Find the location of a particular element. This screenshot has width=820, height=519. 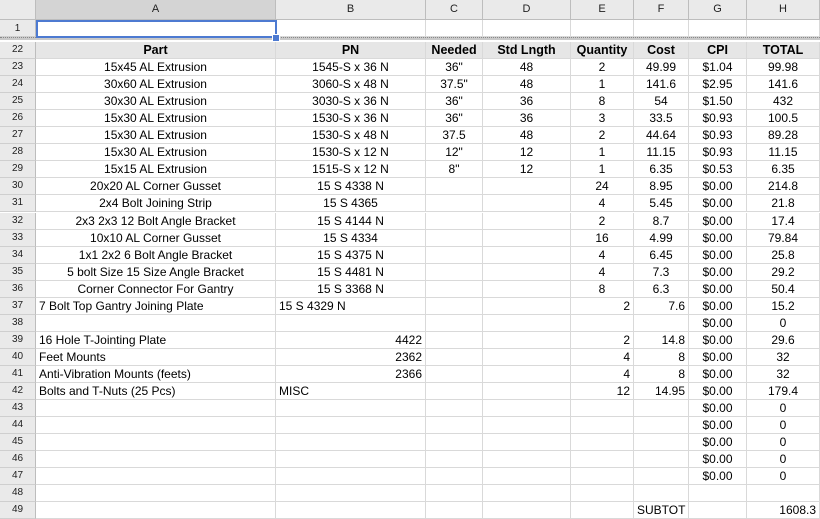

row-header-48: 48 is located at coordinates (18, 494).